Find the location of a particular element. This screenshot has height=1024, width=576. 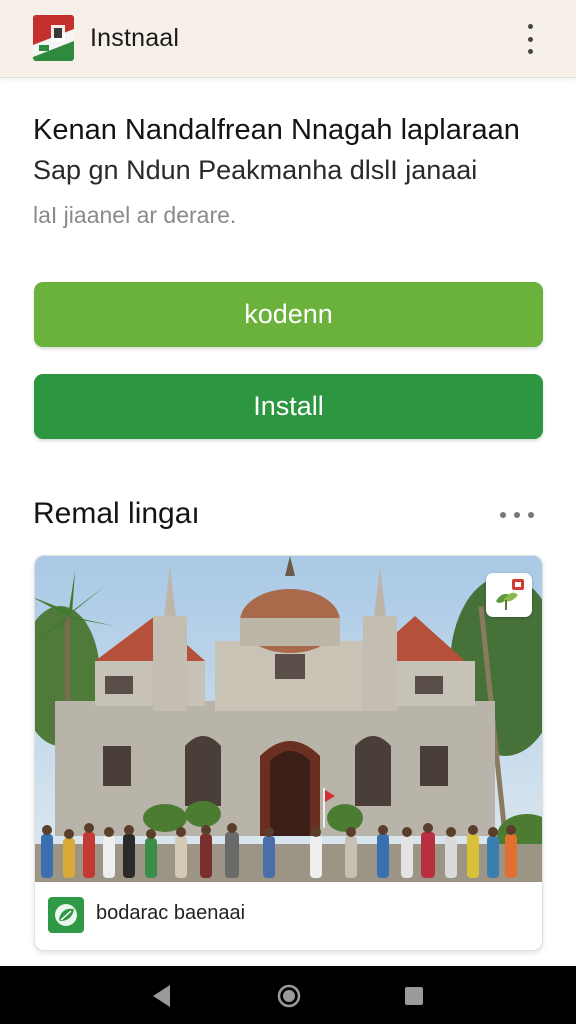

headline-text: Kenan Nandalfrean Nnagah laplaraan is located at coordinates (276, 130).